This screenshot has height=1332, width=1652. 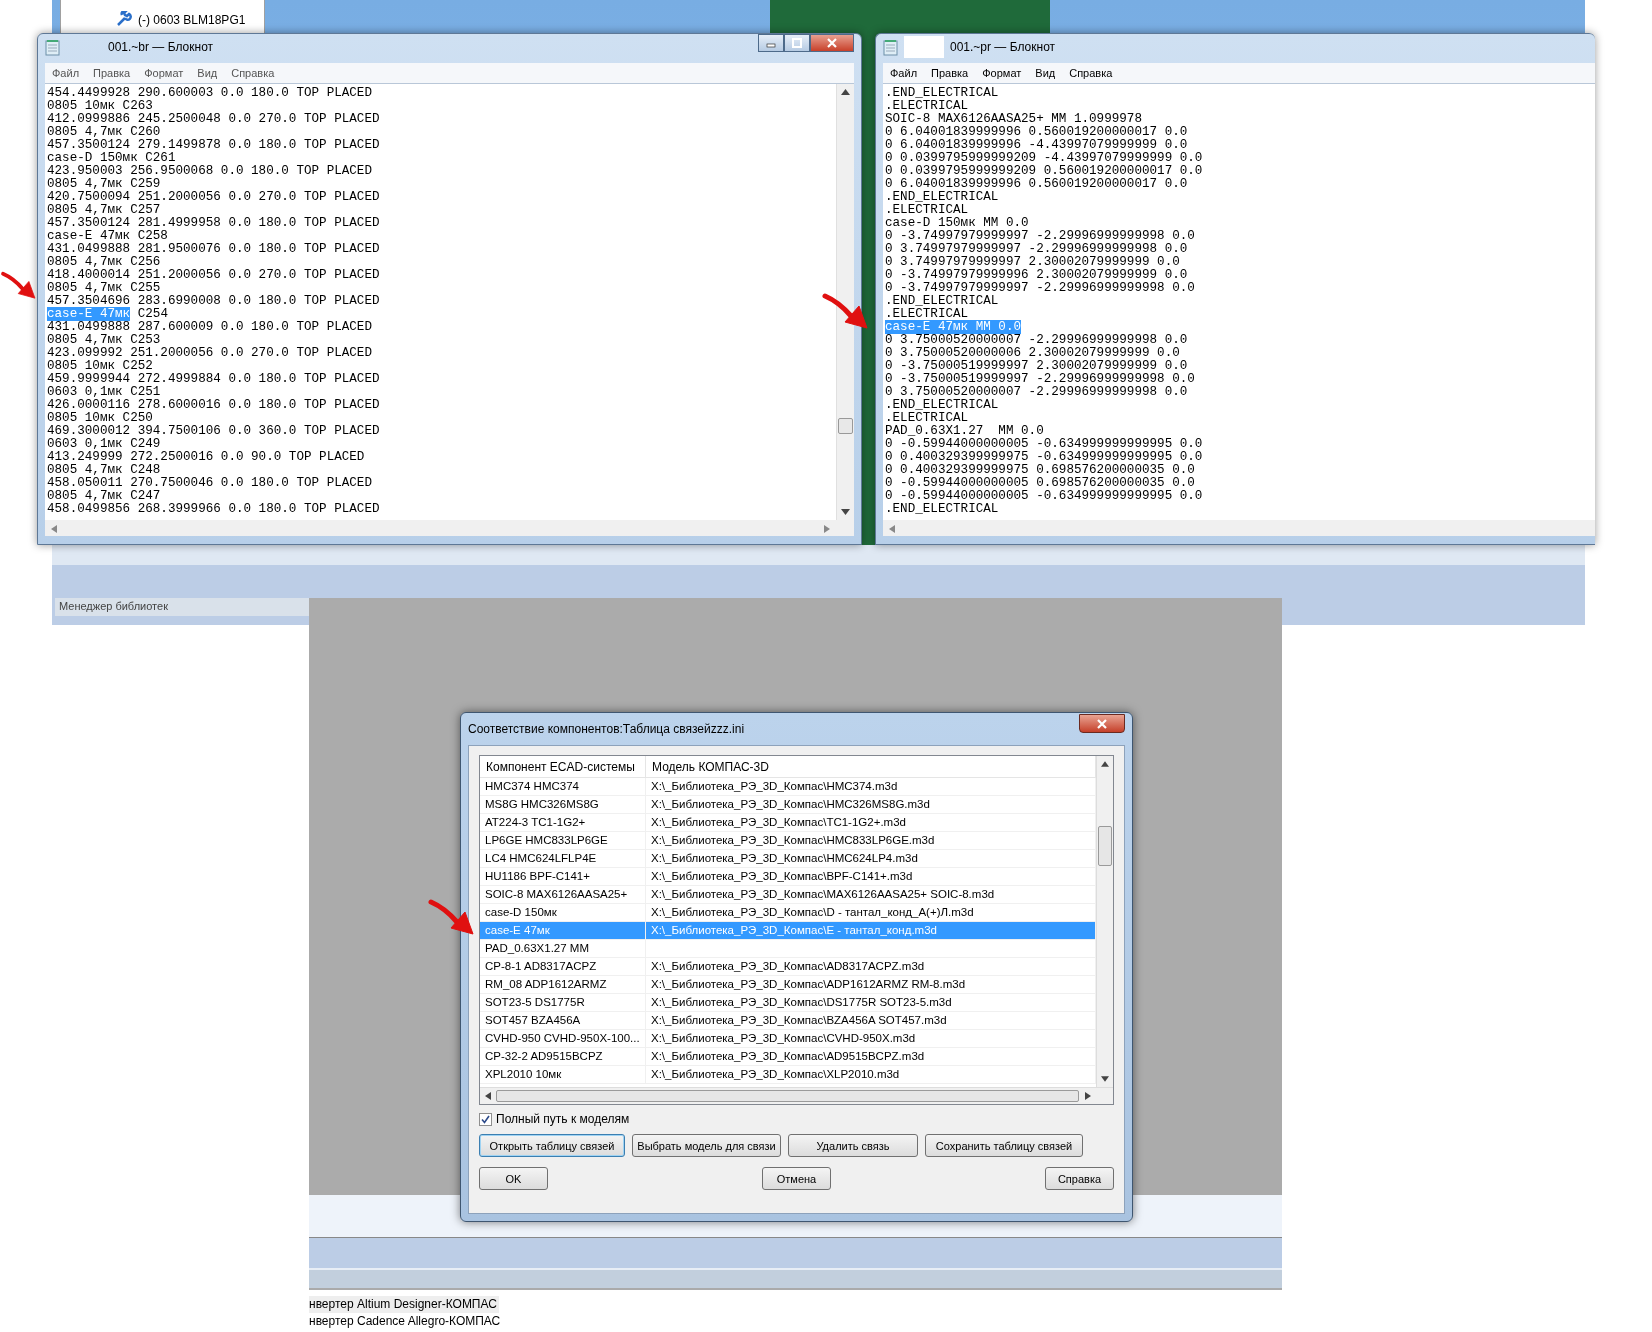 What do you see at coordinates (706, 1145) in the screenshot?
I see `action-button: Выбрать модель для связи` at bounding box center [706, 1145].